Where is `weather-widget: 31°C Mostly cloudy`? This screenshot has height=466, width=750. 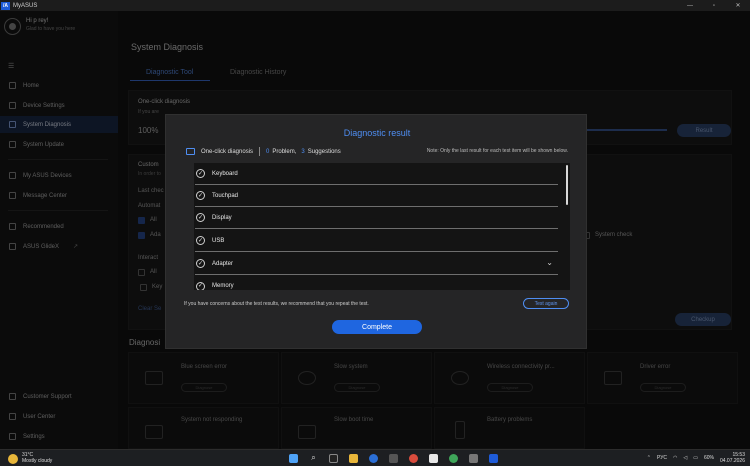 weather-widget: 31°C Mostly cloudy is located at coordinates (30, 458).